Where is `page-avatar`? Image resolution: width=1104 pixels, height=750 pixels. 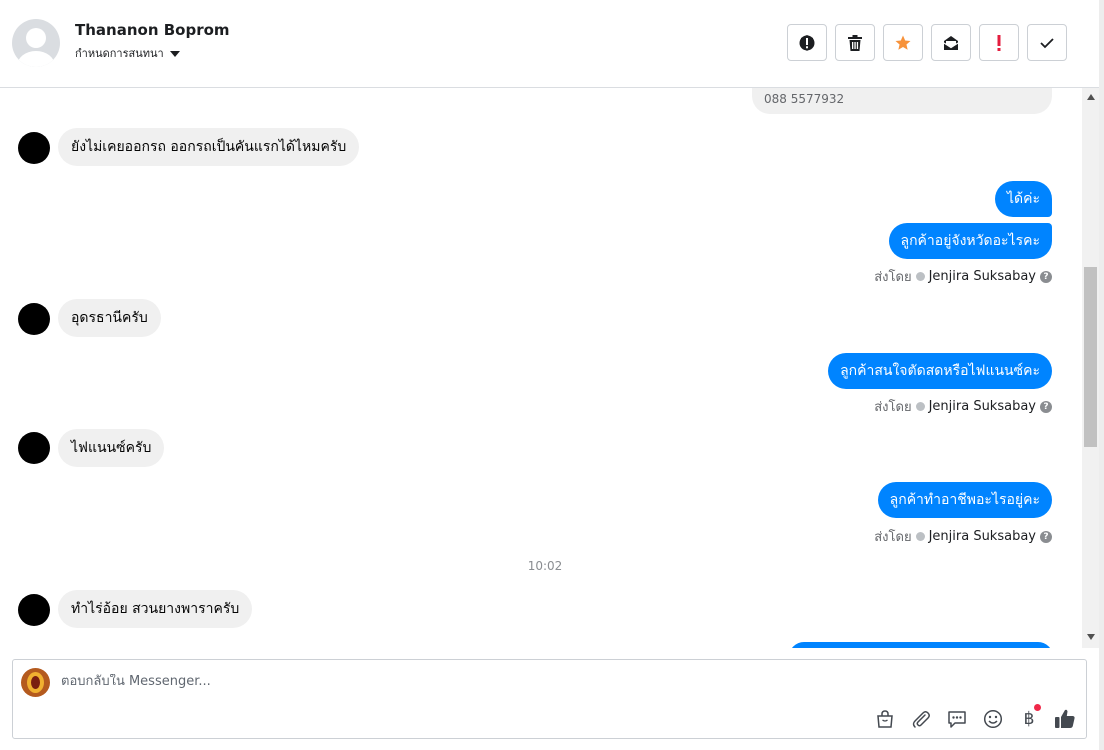
page-avatar is located at coordinates (35, 682).